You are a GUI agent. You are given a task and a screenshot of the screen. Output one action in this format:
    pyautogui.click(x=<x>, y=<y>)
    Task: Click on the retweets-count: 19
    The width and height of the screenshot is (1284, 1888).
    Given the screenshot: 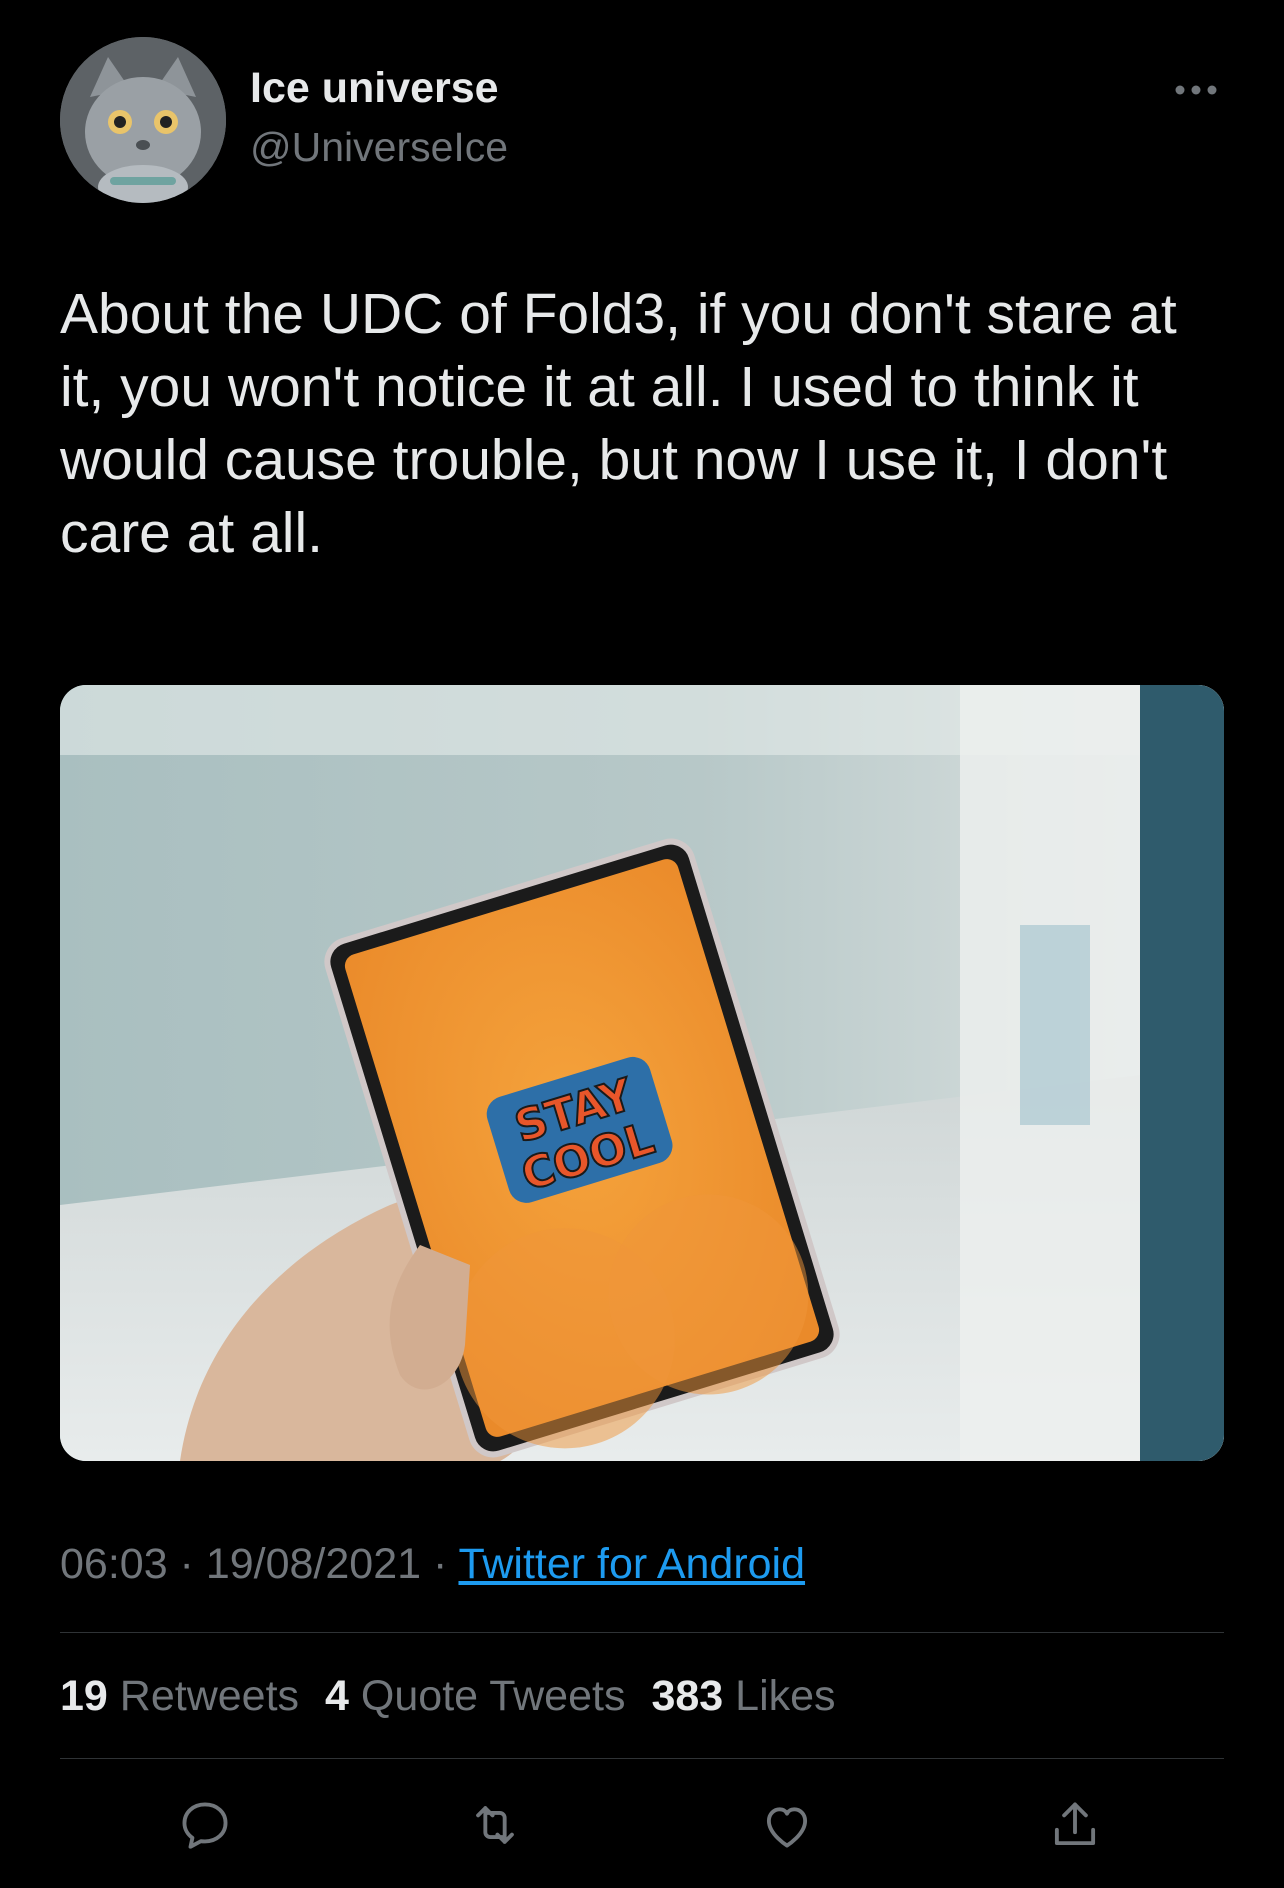 What is the action you would take?
    pyautogui.click(x=84, y=1696)
    